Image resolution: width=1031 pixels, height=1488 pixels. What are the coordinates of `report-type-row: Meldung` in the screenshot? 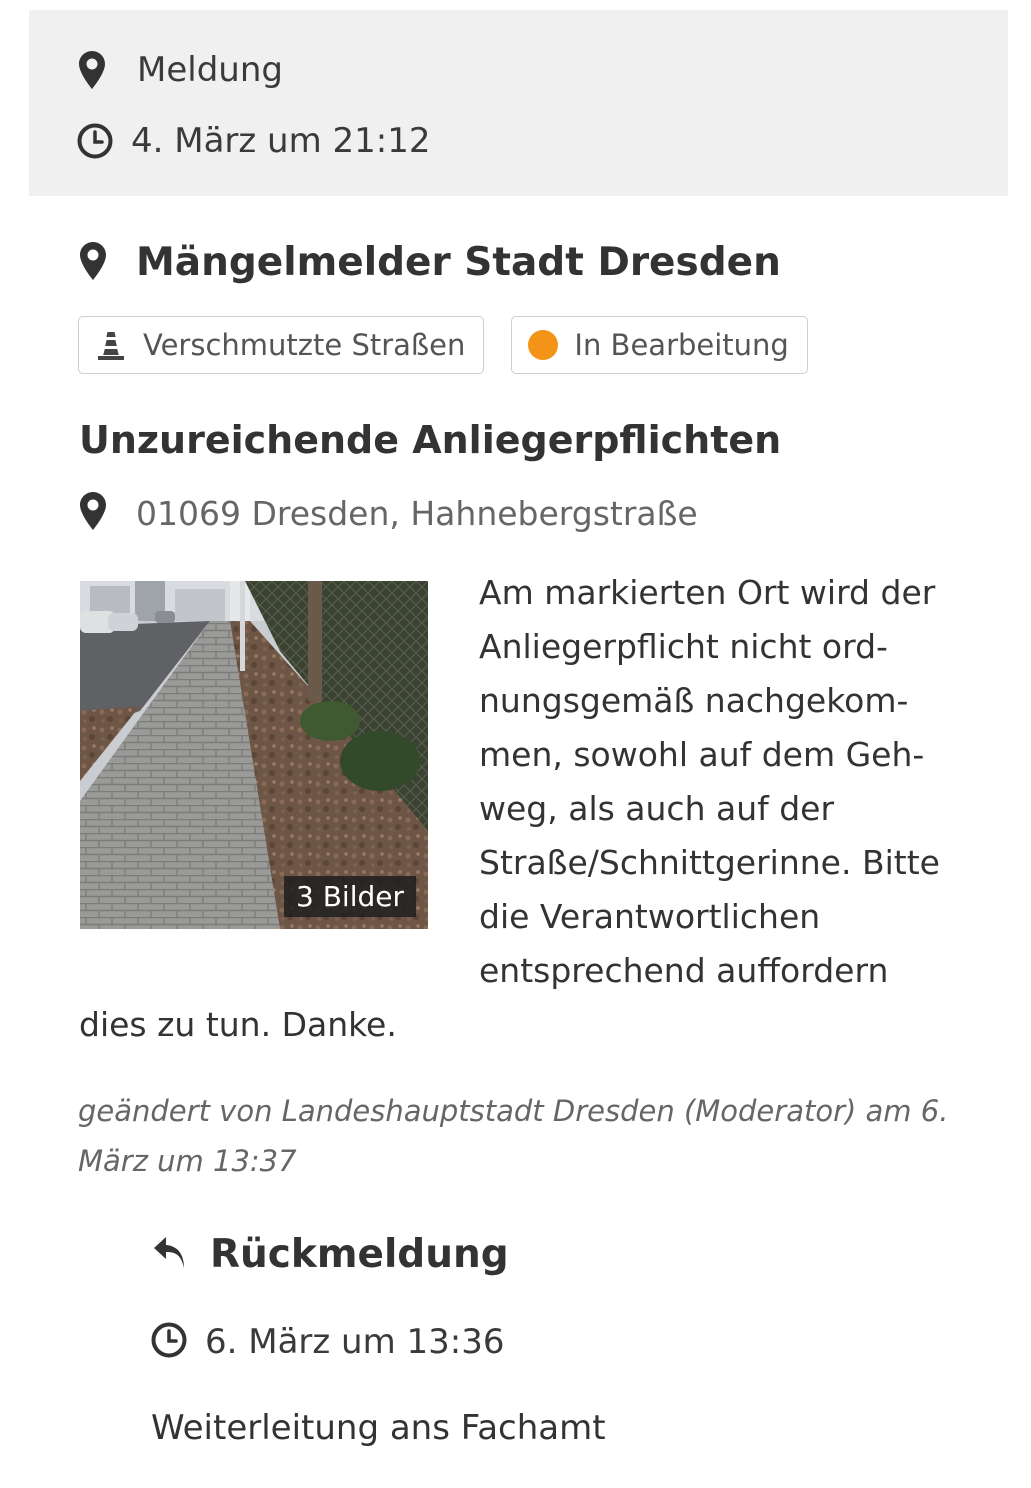 It's located at (181, 70).